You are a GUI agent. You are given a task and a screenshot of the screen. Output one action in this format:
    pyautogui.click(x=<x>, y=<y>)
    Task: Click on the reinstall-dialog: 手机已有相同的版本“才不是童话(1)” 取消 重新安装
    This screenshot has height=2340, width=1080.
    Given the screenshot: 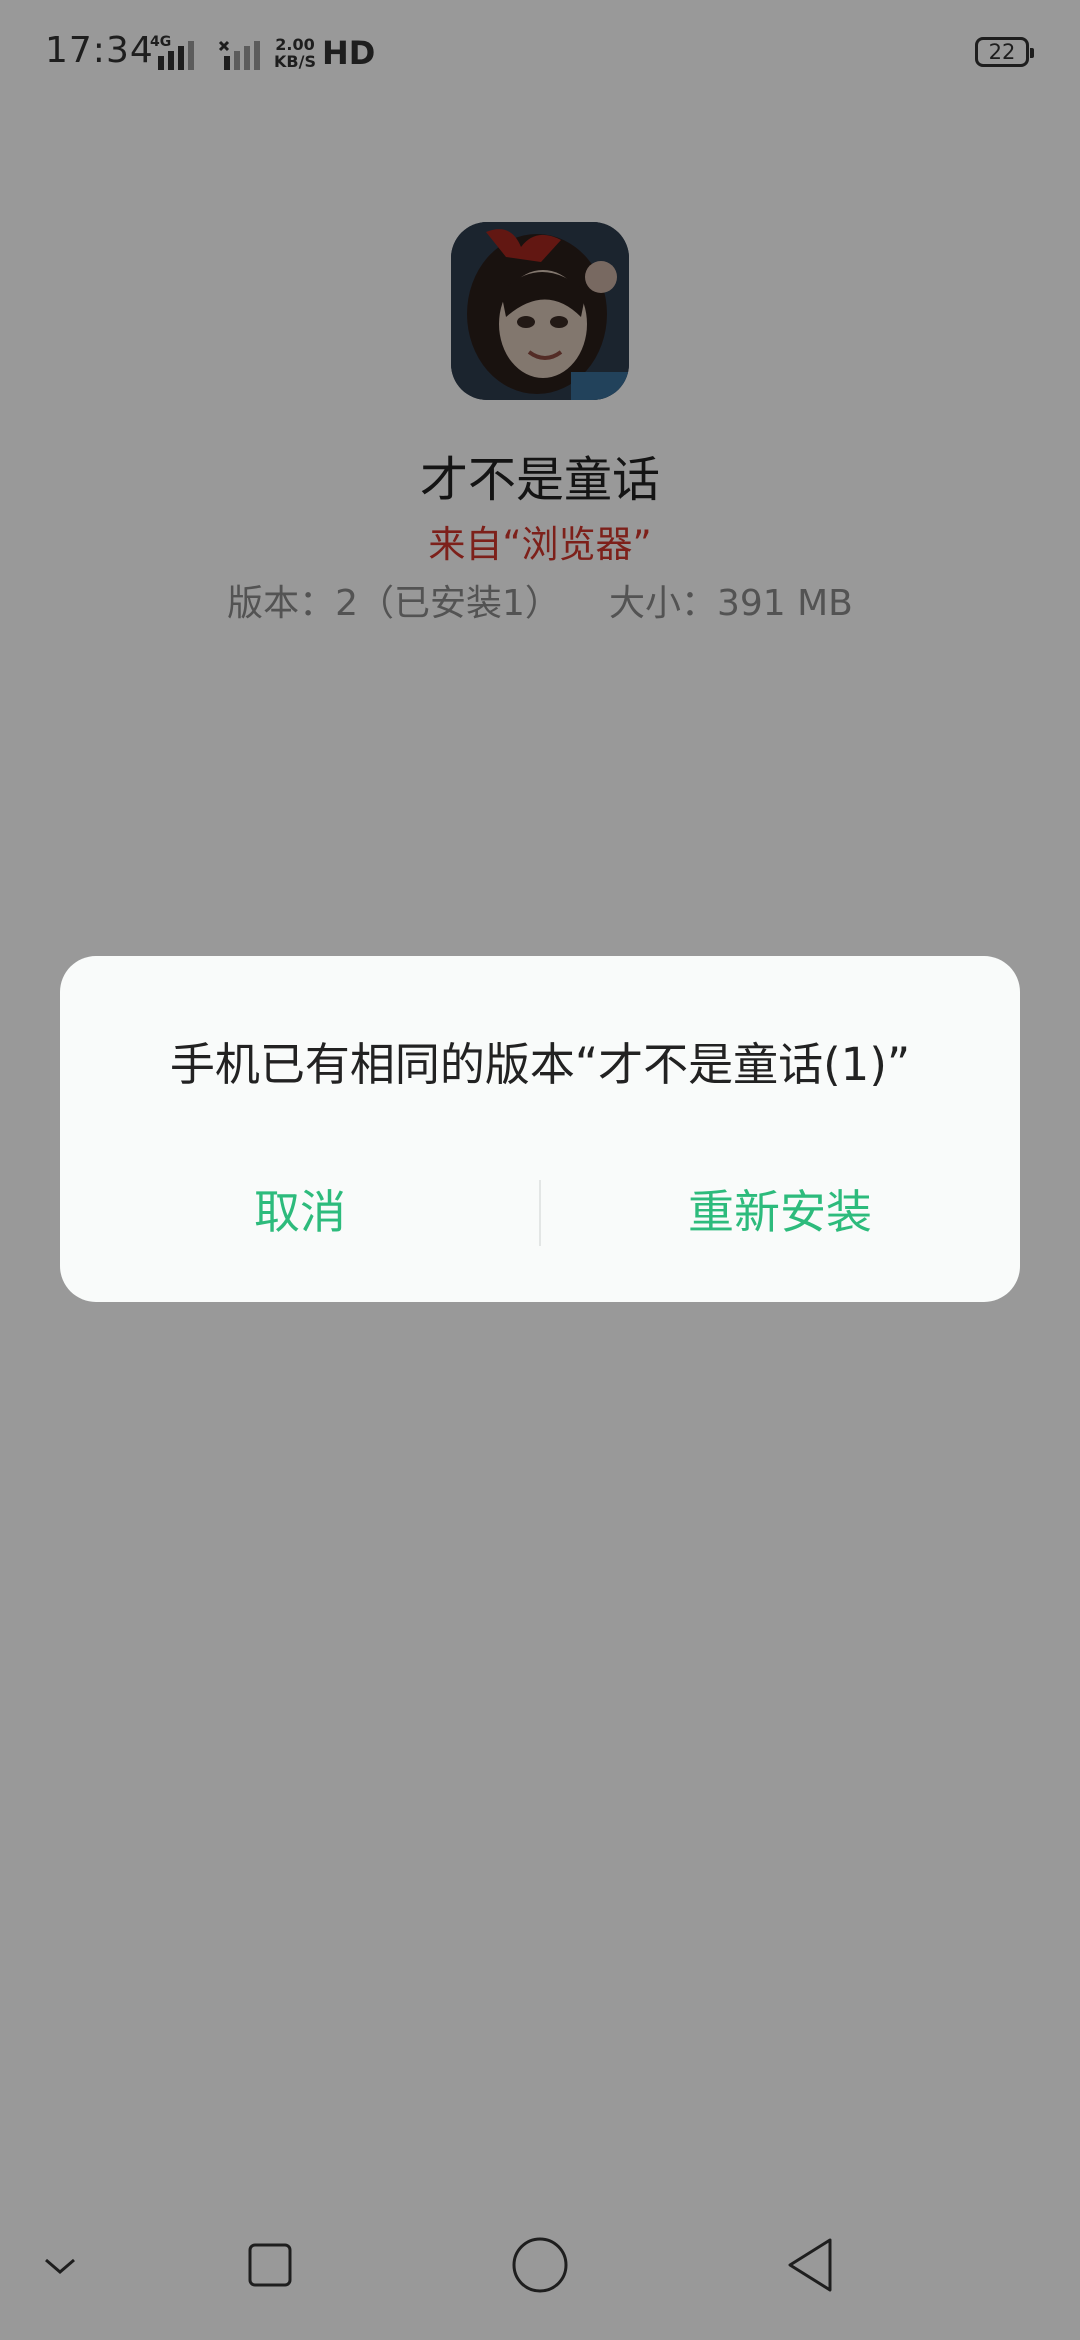 What is the action you would take?
    pyautogui.click(x=540, y=1129)
    